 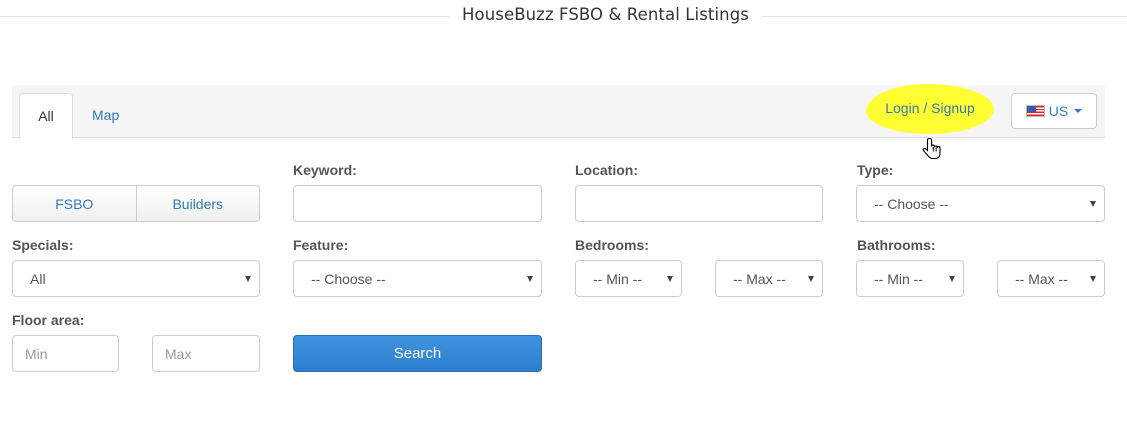 I want to click on floor-area-min-input, so click(x=65, y=353).